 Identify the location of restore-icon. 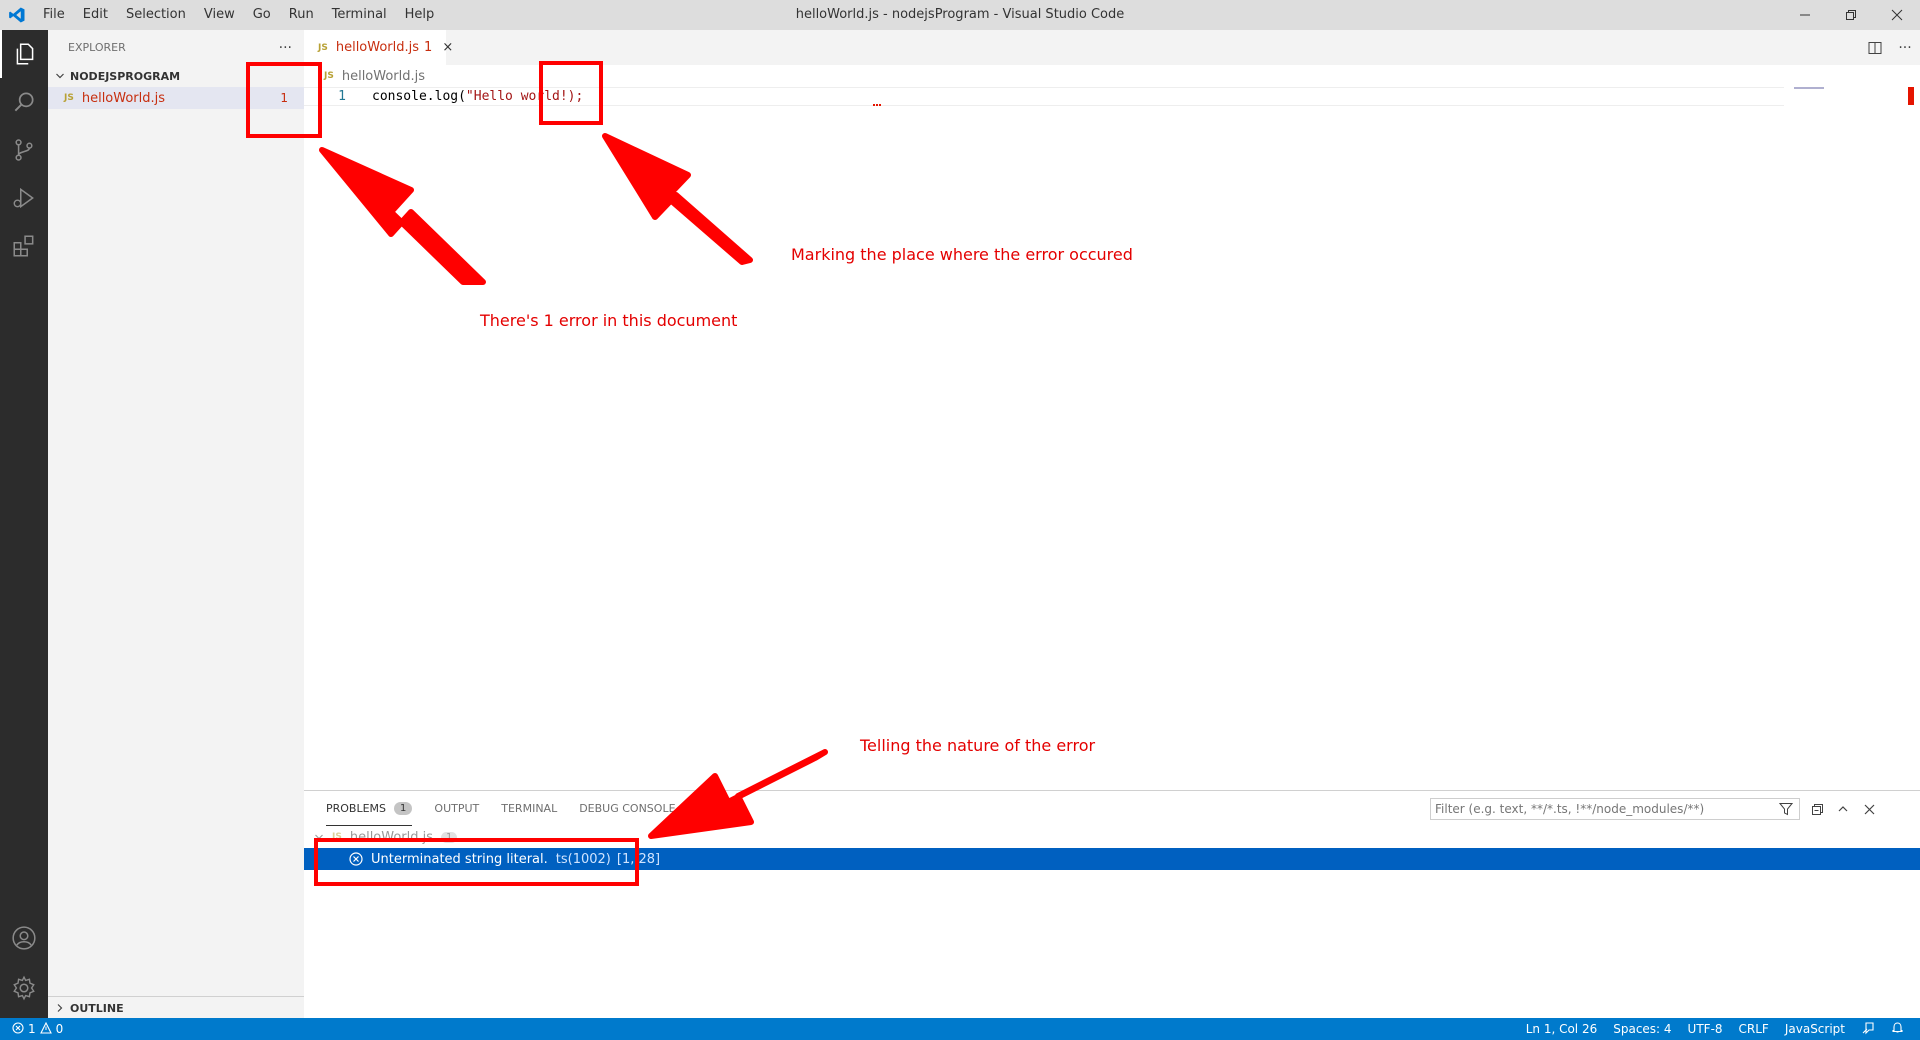
(1851, 15).